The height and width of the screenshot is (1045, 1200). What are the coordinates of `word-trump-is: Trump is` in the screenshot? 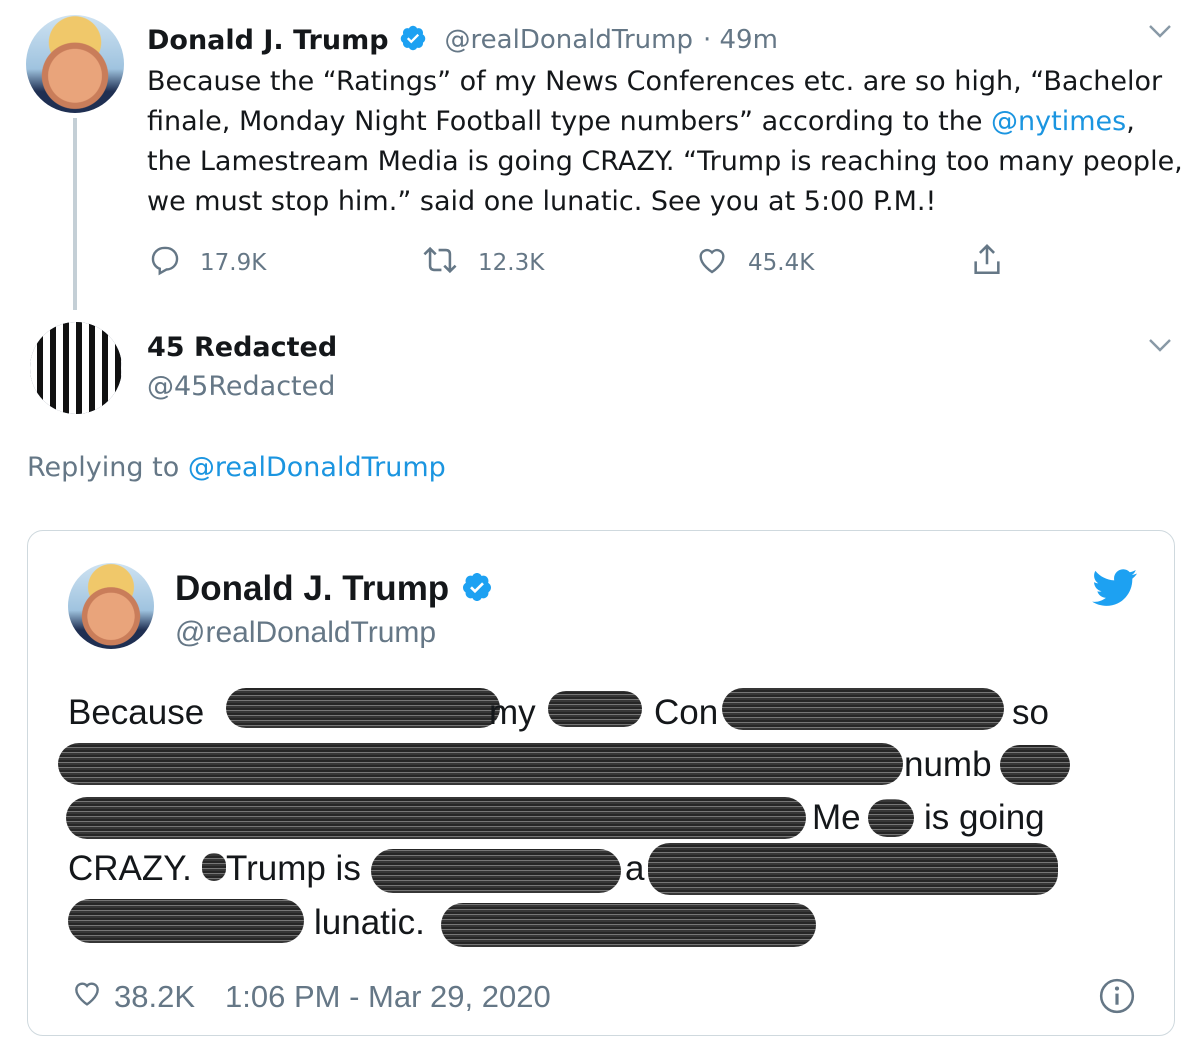 It's located at (293, 868).